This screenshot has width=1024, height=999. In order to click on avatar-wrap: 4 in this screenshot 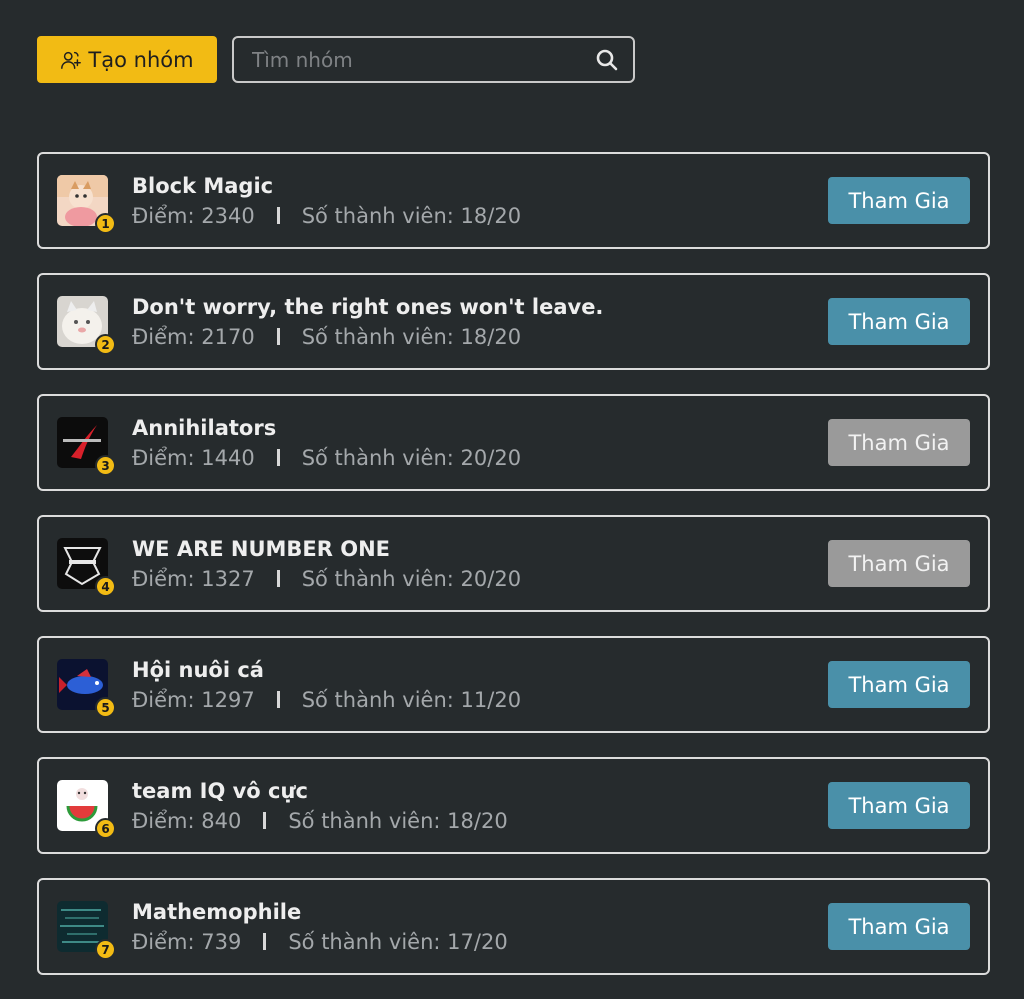, I will do `click(86, 567)`.